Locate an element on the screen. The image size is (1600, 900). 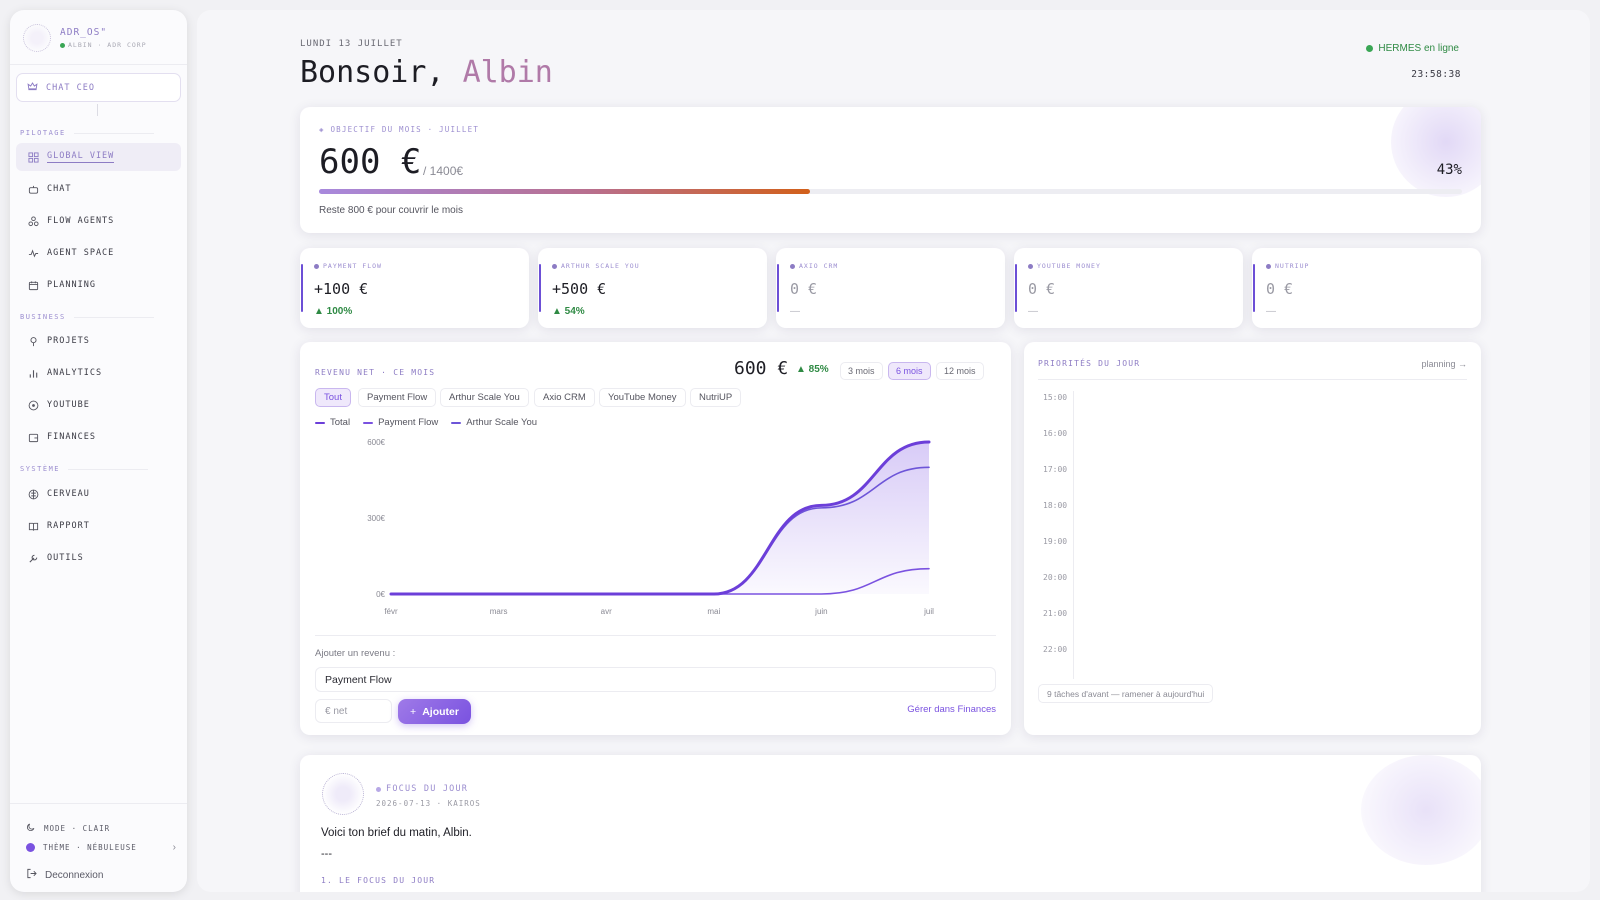
filter-payment-flow: Payment Flow is located at coordinates (397, 397).